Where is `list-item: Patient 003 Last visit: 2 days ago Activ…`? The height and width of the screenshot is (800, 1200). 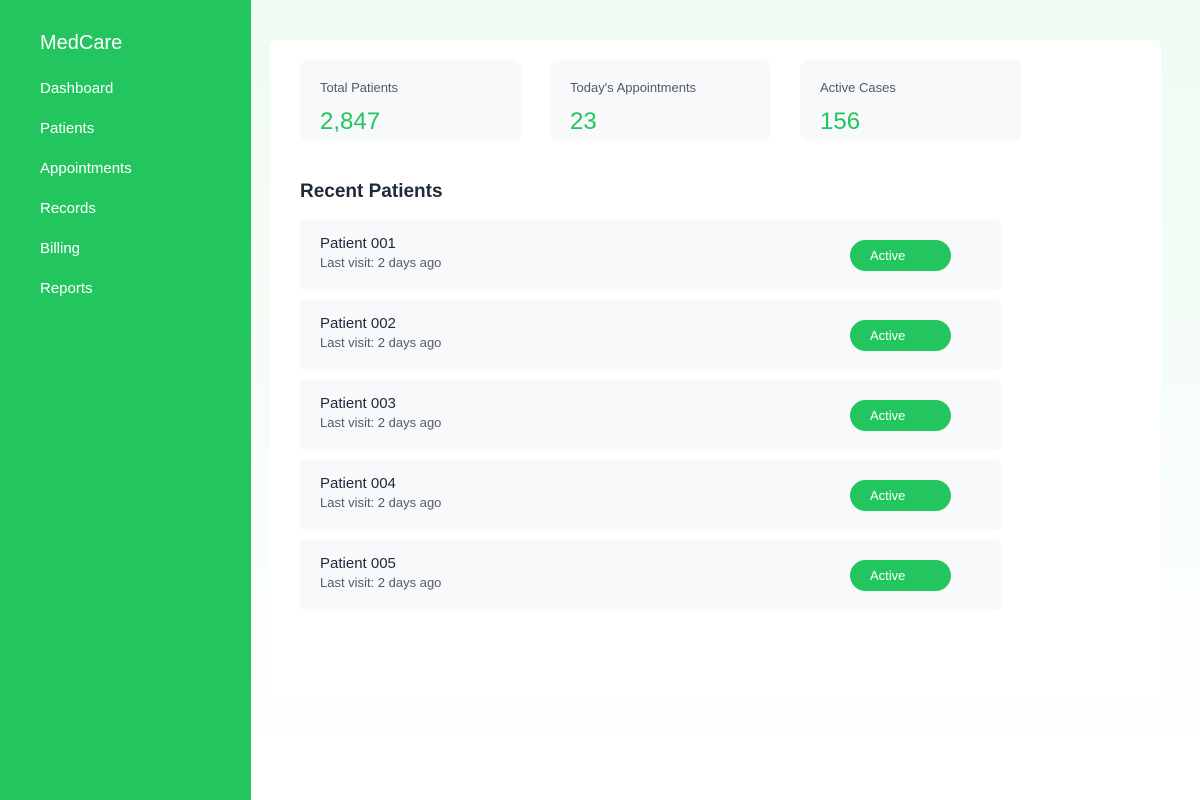
list-item: Patient 003 Last visit: 2 days ago Activ… is located at coordinates (650, 415).